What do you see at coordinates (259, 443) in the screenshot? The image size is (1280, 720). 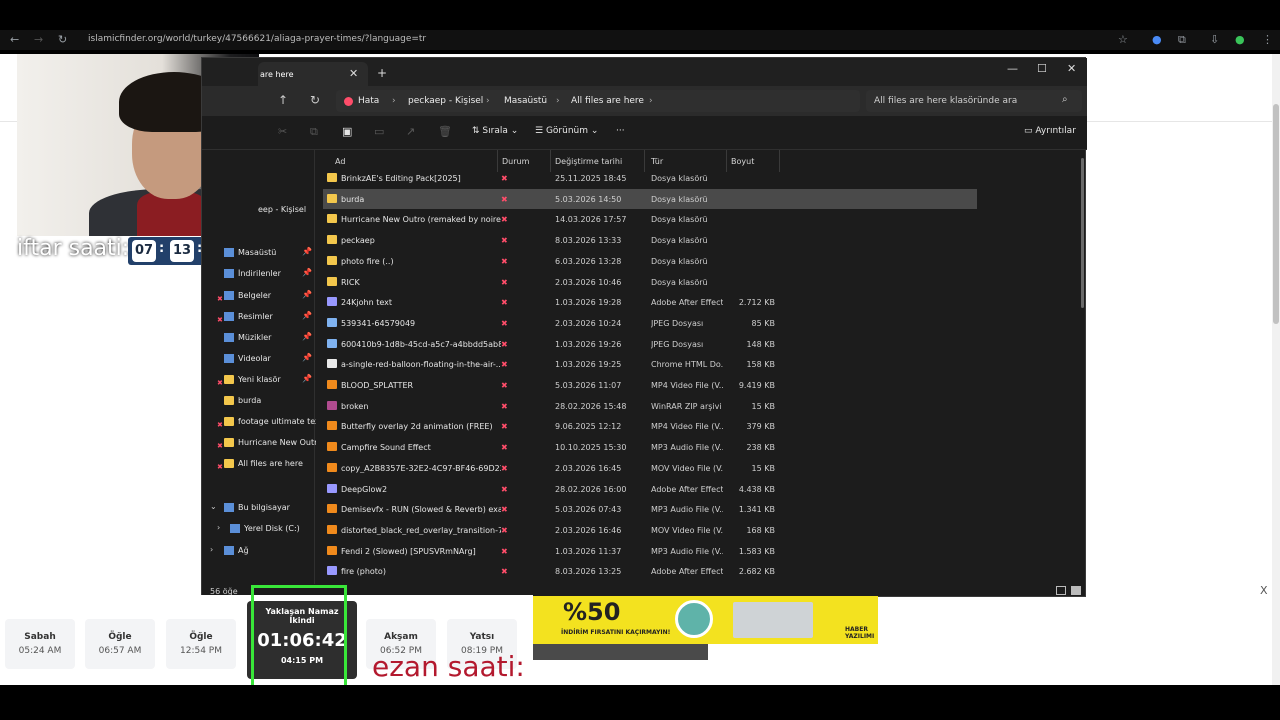 I see `nav-item: Hurricane New Outro ✖` at bounding box center [259, 443].